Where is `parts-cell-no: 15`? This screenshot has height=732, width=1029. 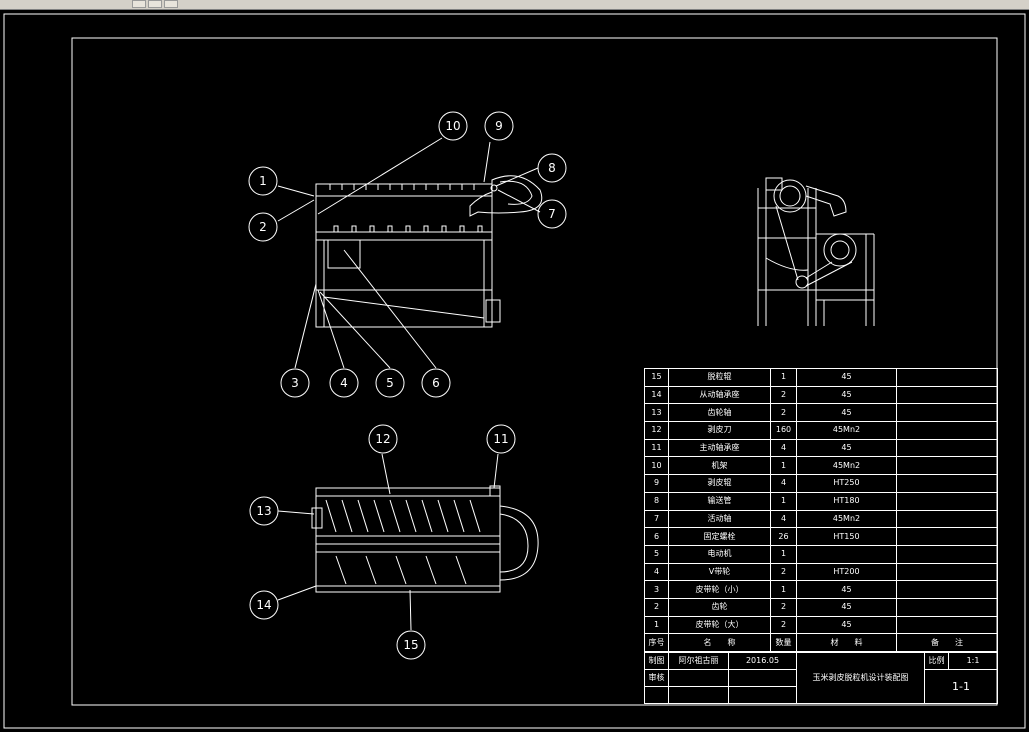 parts-cell-no: 15 is located at coordinates (656, 377).